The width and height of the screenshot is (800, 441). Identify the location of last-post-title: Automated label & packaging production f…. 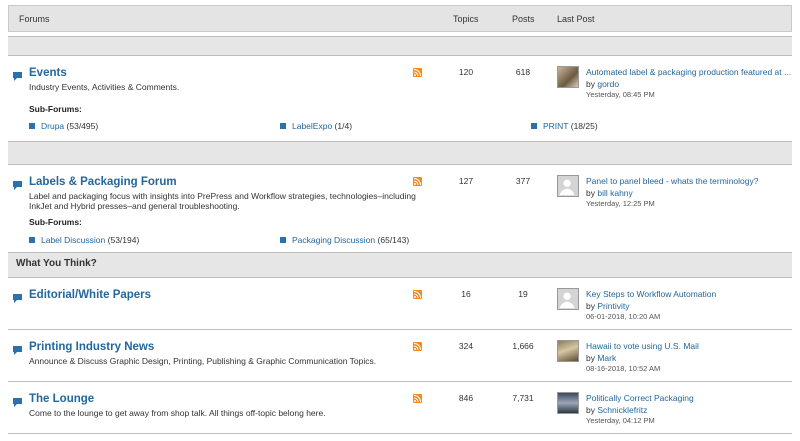
(688, 72).